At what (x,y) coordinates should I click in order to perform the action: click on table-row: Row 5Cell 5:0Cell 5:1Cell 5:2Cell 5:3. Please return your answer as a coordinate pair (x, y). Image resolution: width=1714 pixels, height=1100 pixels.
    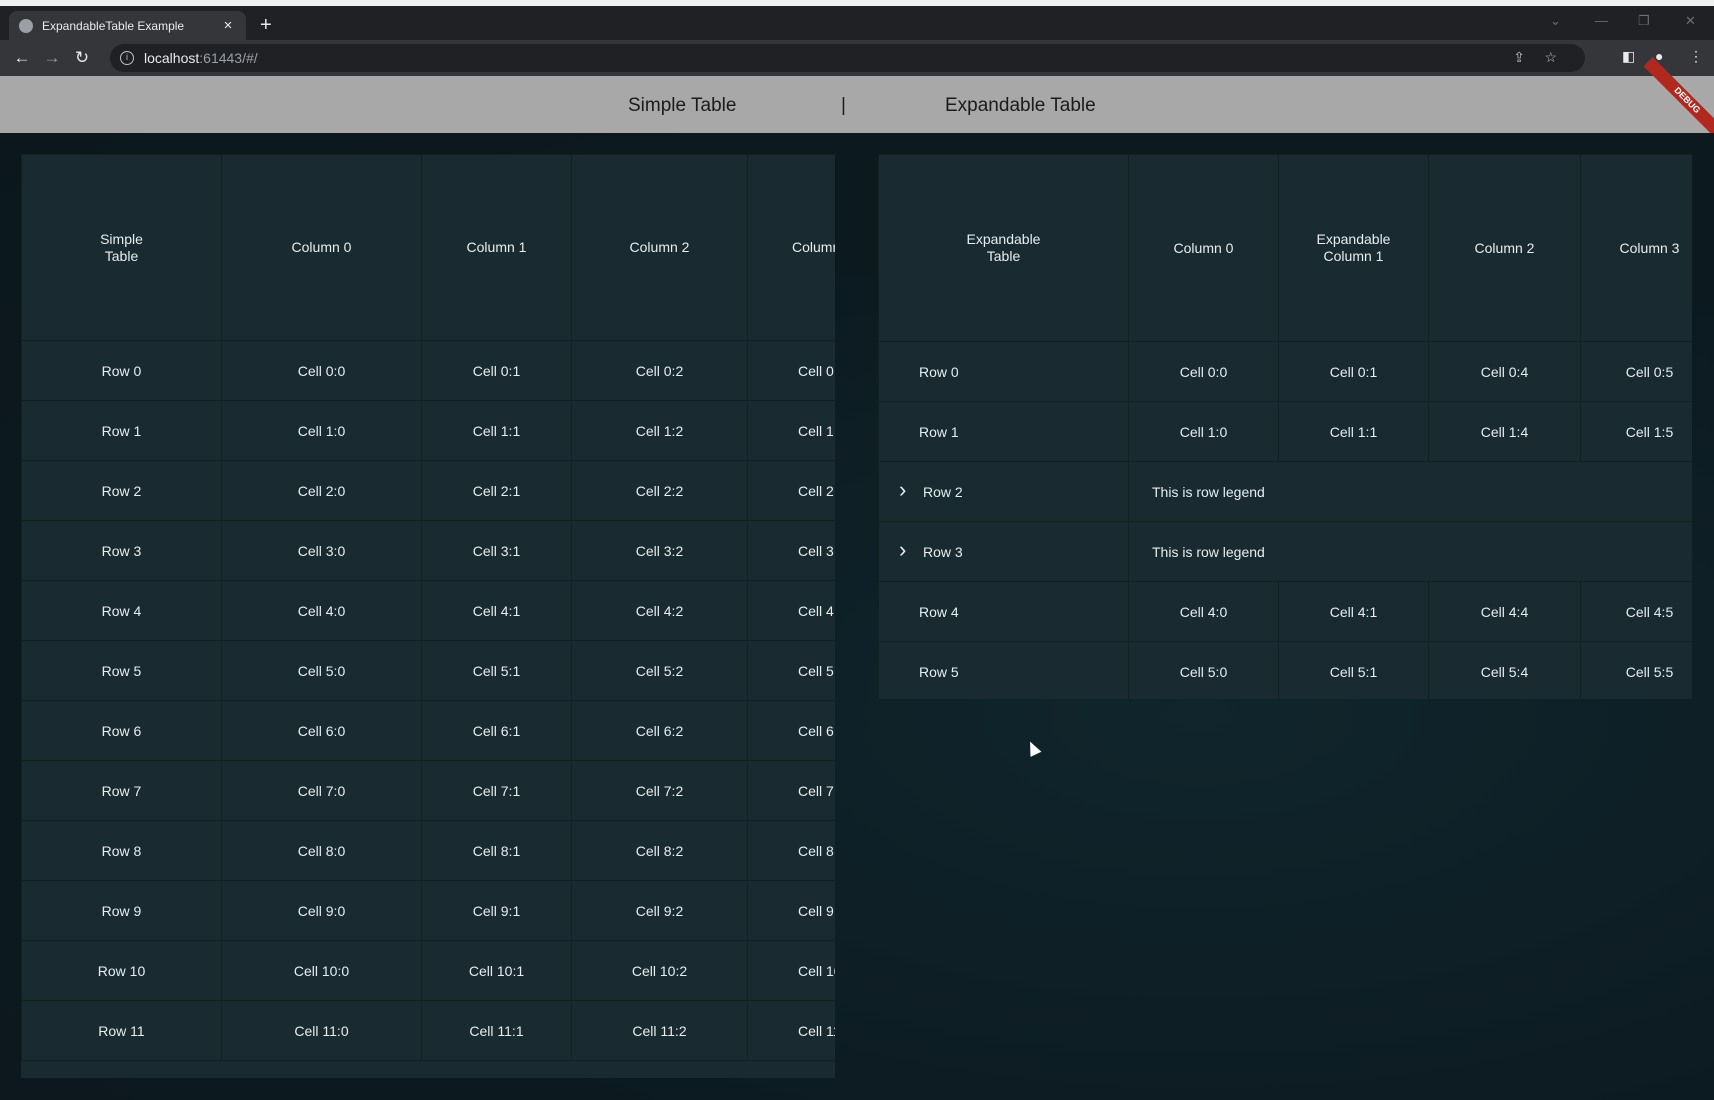
    Looking at the image, I should click on (428, 670).